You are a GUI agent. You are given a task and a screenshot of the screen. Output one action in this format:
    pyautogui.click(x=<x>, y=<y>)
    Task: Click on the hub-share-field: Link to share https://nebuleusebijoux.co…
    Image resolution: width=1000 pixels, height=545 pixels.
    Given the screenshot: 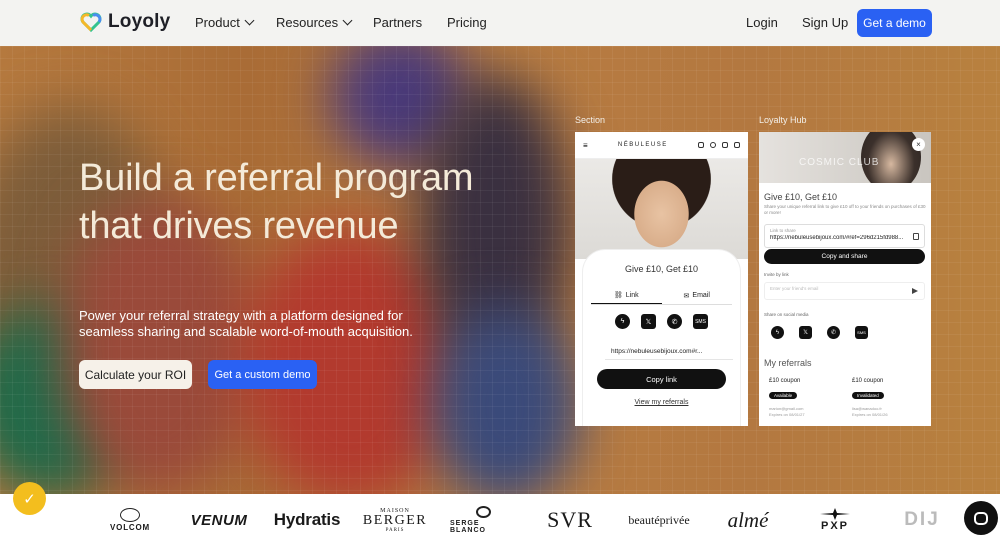 What is the action you would take?
    pyautogui.click(x=844, y=236)
    